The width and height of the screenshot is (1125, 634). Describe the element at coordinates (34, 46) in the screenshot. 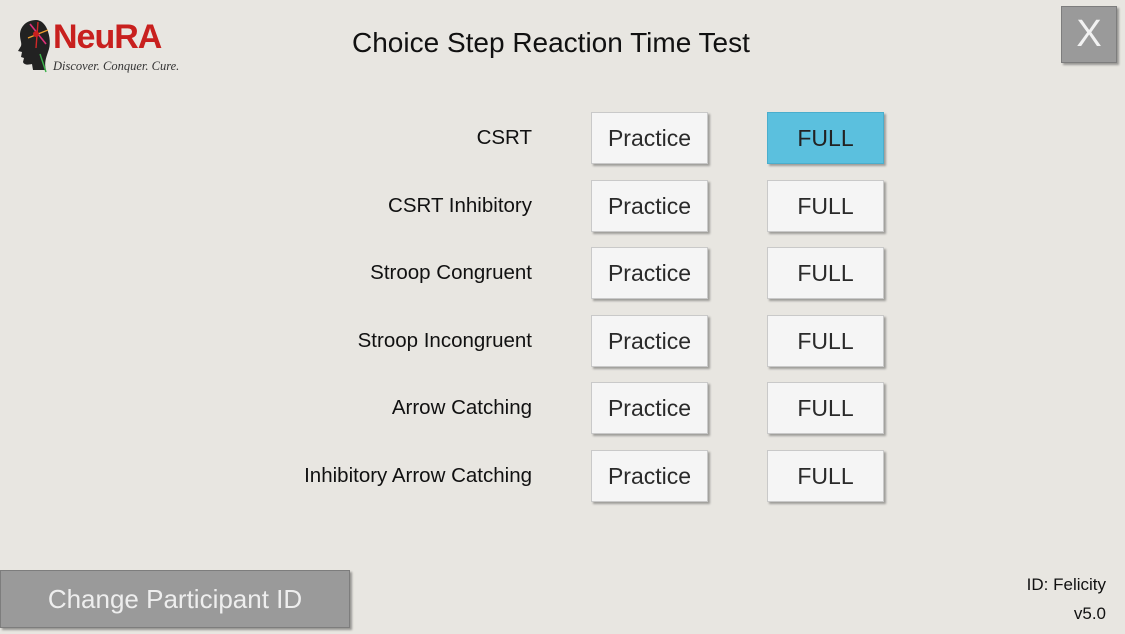

I see `head-profile-icon` at that location.